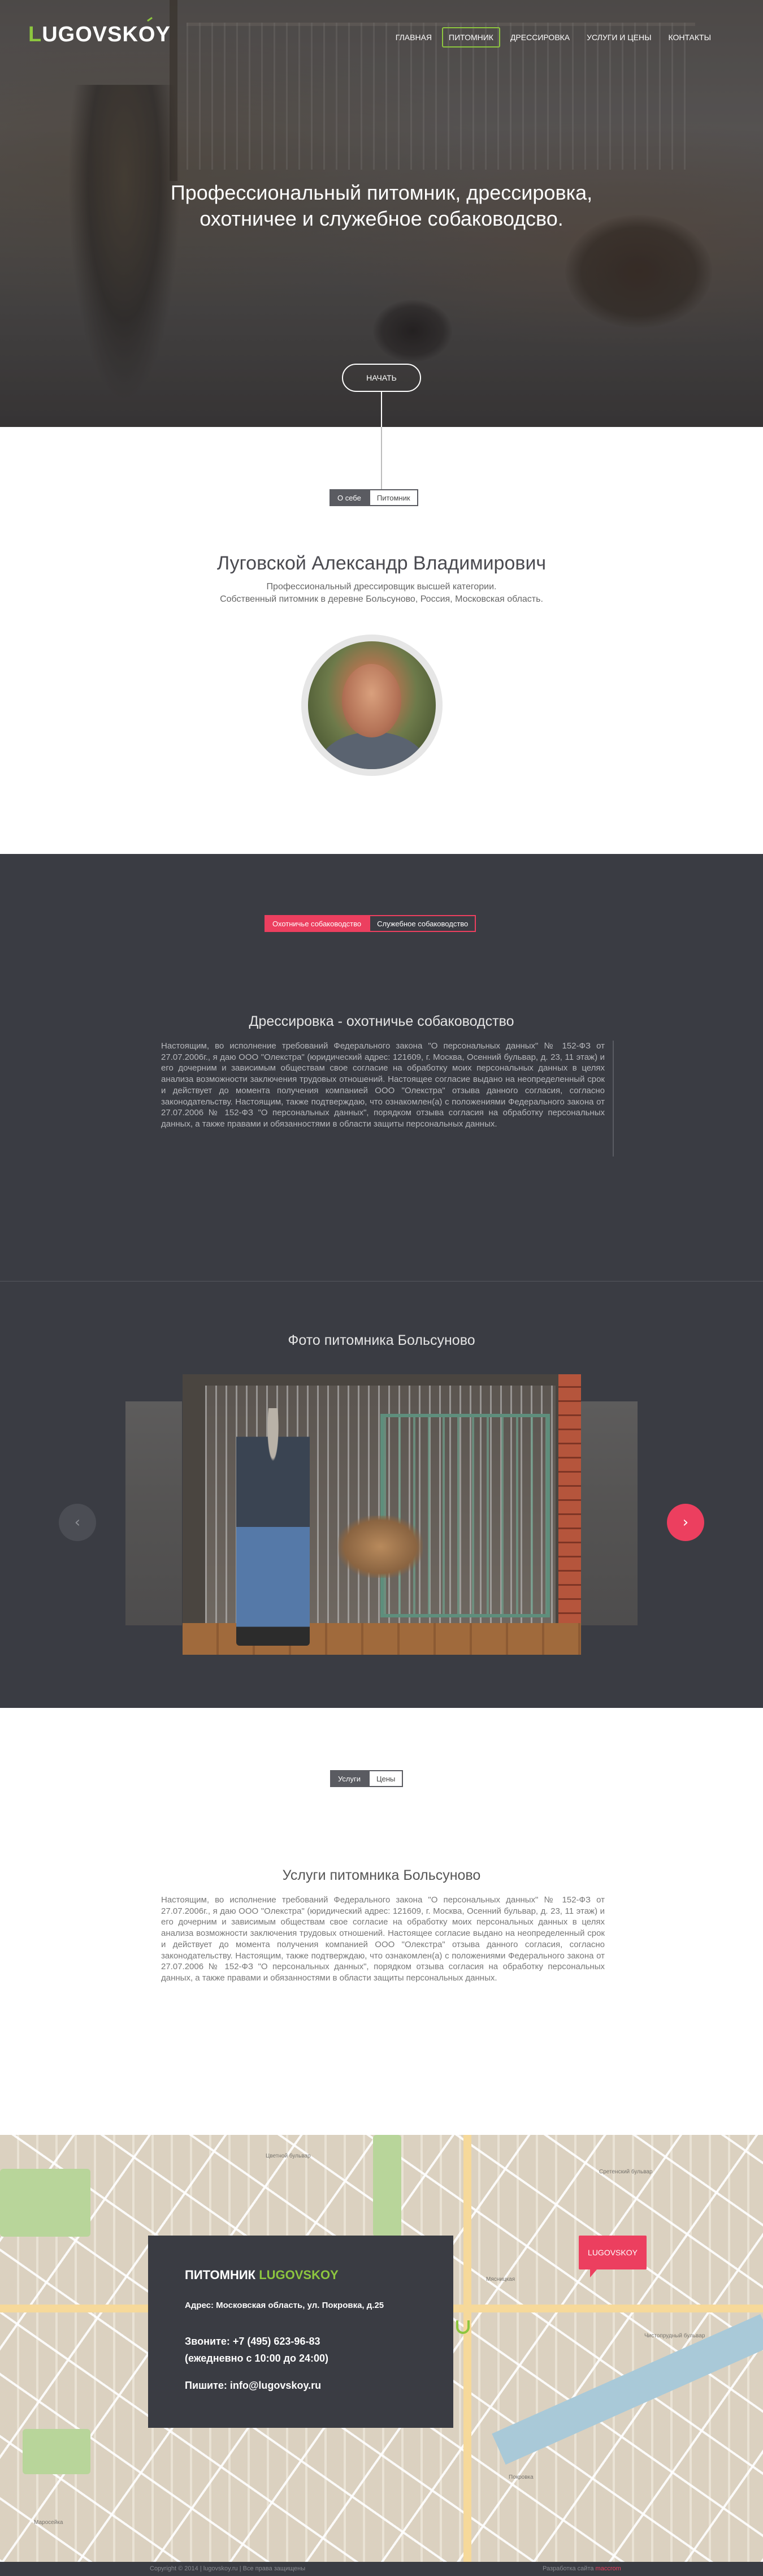  I want to click on nav-item-contacts: Контакты, so click(689, 37).